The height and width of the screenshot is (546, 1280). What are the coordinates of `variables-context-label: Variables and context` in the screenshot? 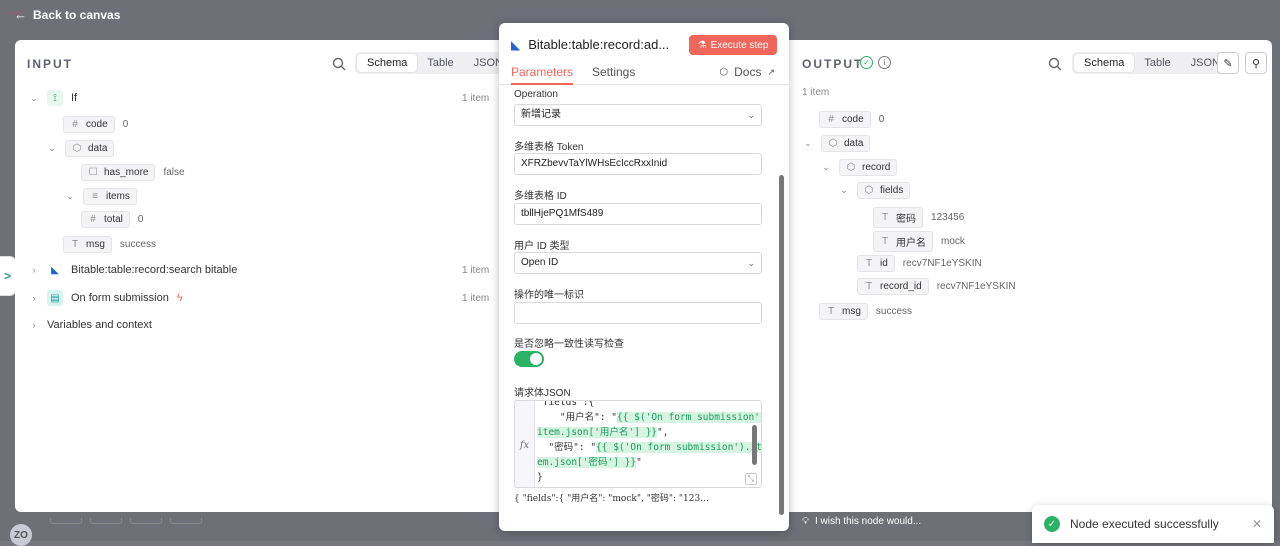 It's located at (99, 325).